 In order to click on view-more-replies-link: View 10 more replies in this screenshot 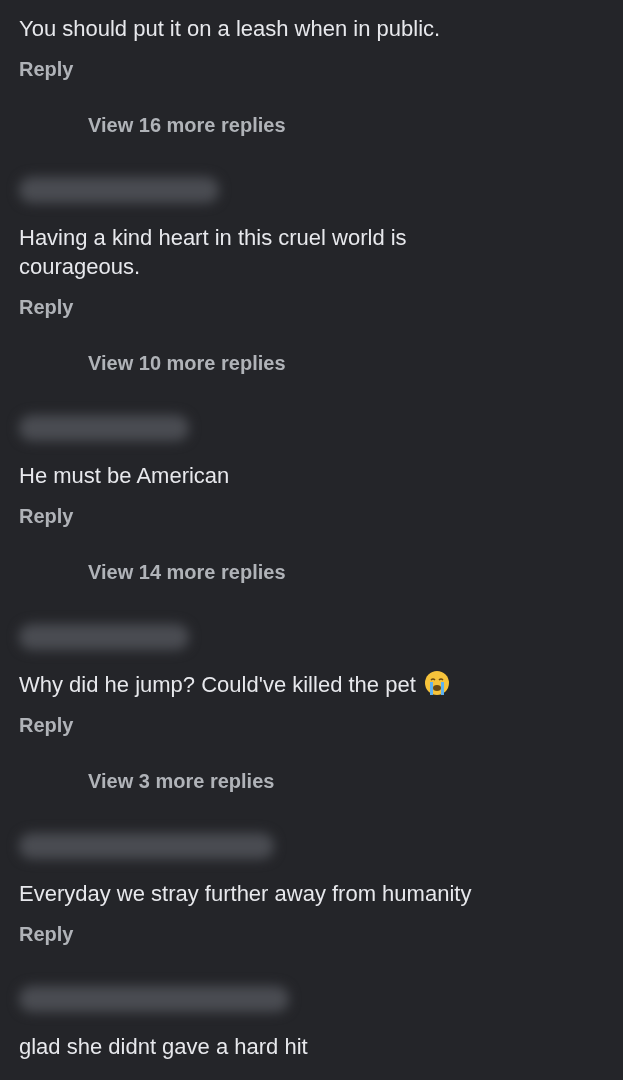, I will do `click(187, 363)`.